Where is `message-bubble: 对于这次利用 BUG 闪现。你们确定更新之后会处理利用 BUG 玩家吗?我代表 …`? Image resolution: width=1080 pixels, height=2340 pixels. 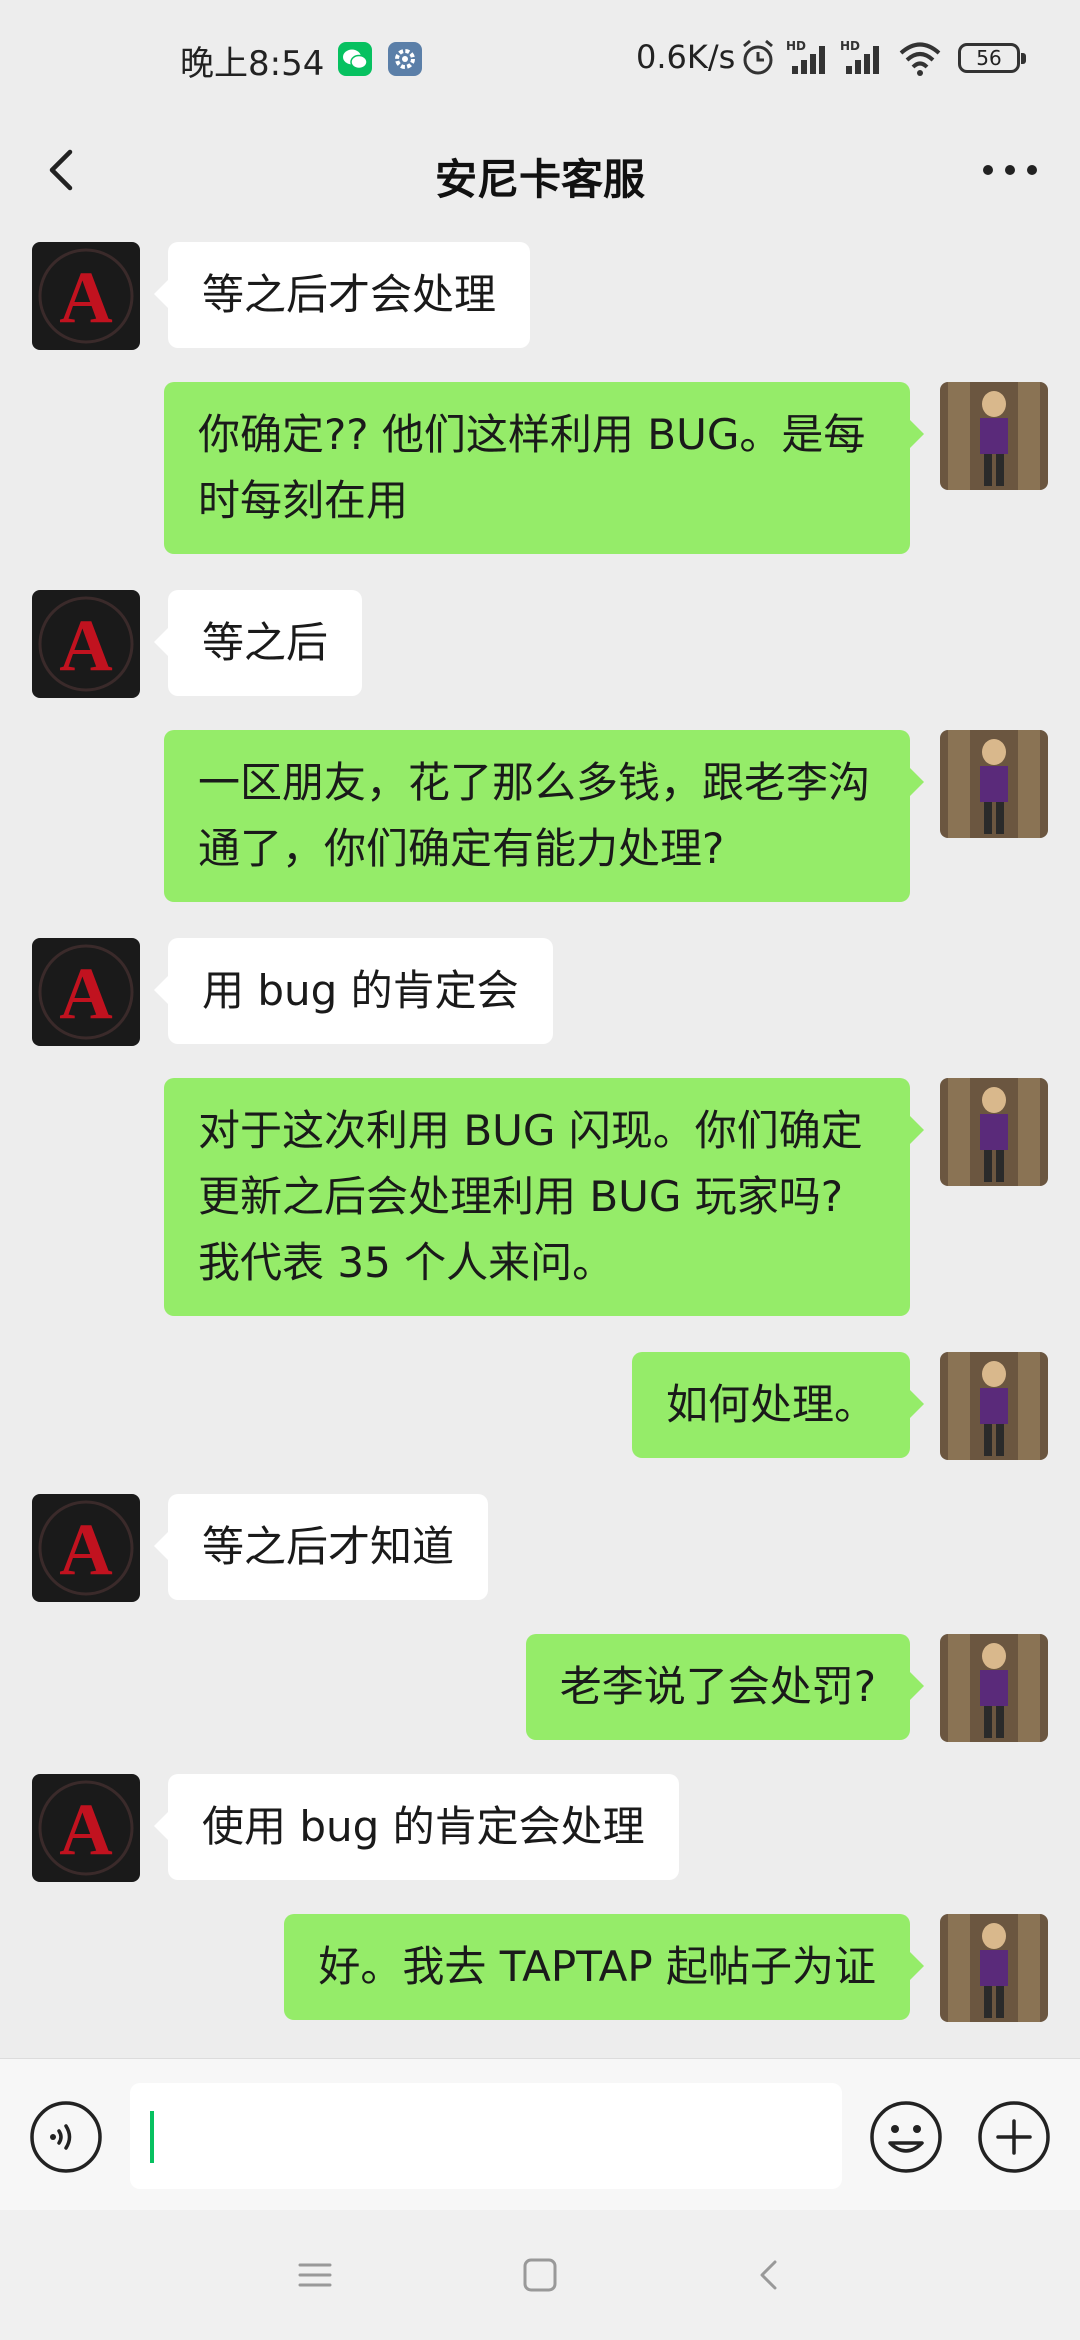
message-bubble: 对于这次利用 BUG 闪现。你们确定更新之后会处理利用 BUG 玩家吗?我代表 … is located at coordinates (544, 1197).